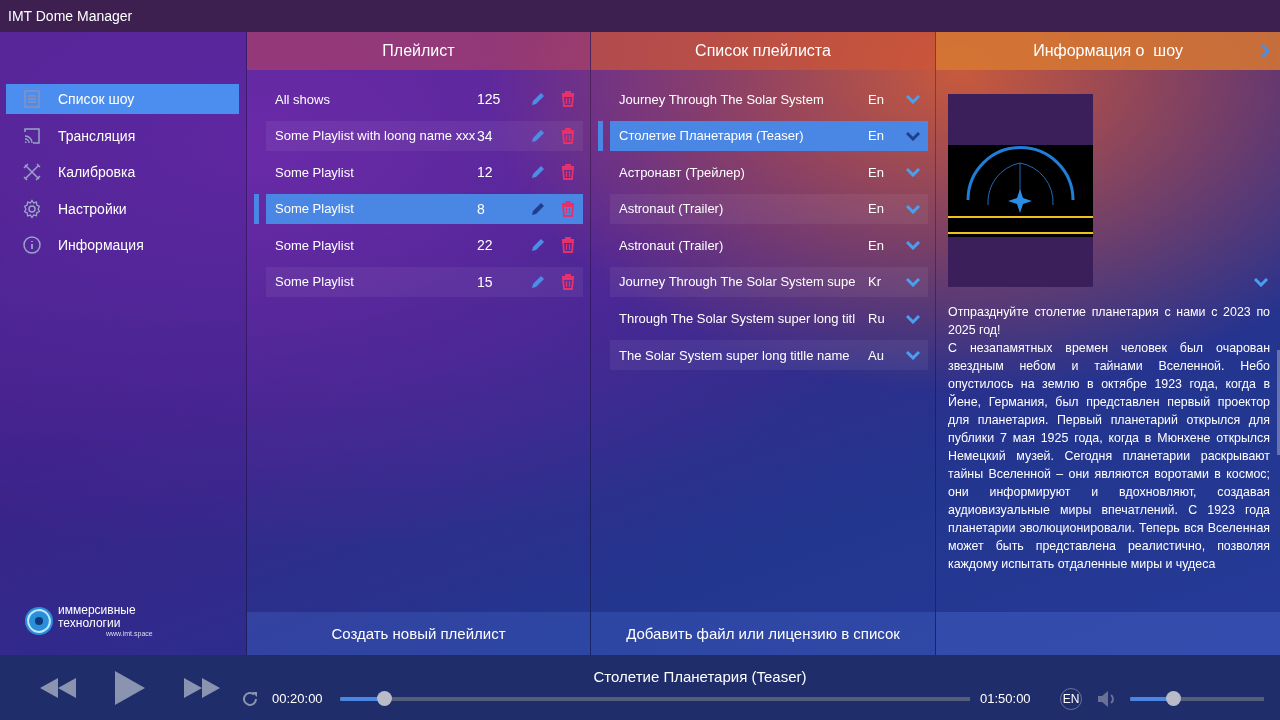 The height and width of the screenshot is (720, 1280). I want to click on show-title: Through The Solar System super long titl, so click(738, 319).